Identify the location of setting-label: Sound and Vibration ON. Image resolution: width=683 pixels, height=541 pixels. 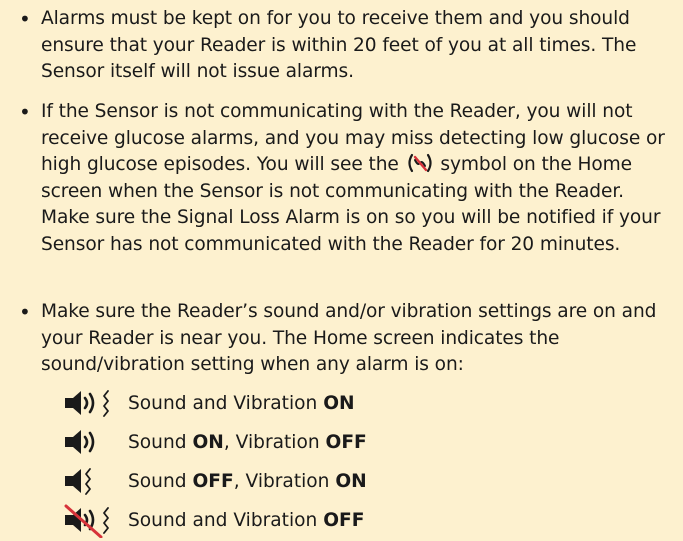
(241, 404).